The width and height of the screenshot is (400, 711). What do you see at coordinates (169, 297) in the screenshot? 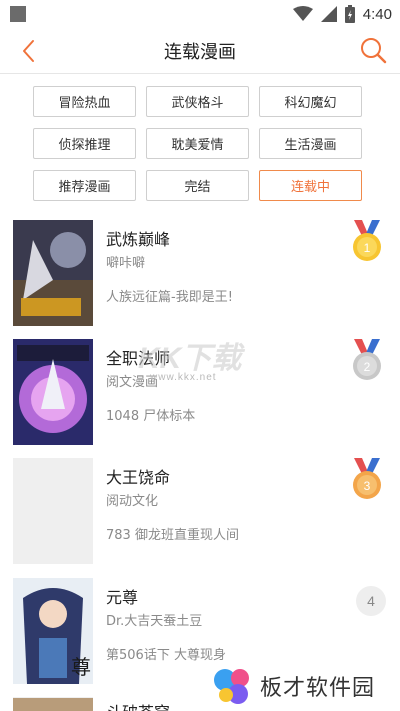
I see `comic-latest-chapter: 人族远征篇-我即是王!` at bounding box center [169, 297].